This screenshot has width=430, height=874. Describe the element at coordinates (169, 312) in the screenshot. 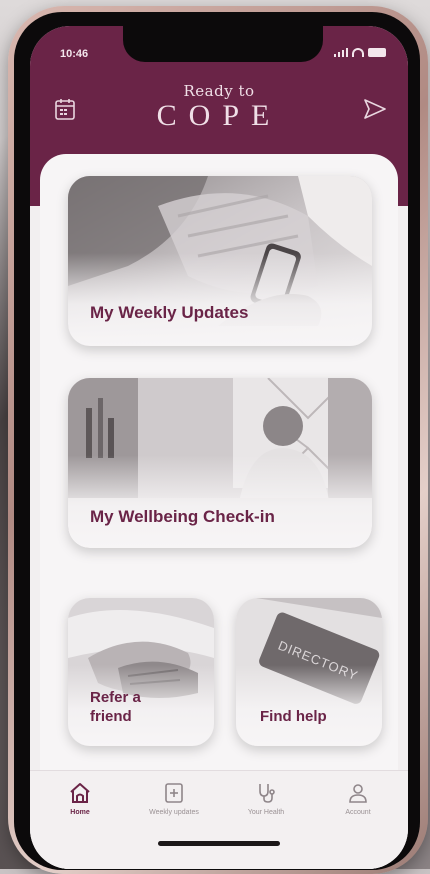

I see `weekly-updates-label: My Weekly Updates` at that location.